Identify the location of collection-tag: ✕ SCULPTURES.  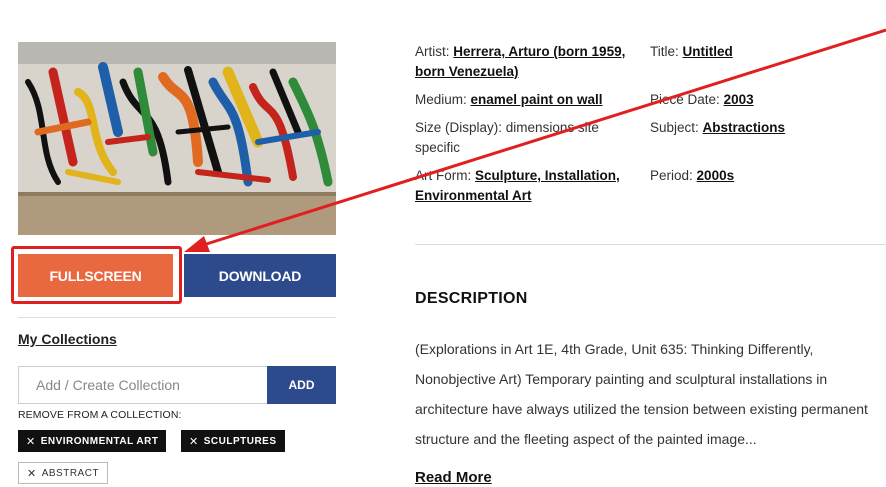
(233, 441).